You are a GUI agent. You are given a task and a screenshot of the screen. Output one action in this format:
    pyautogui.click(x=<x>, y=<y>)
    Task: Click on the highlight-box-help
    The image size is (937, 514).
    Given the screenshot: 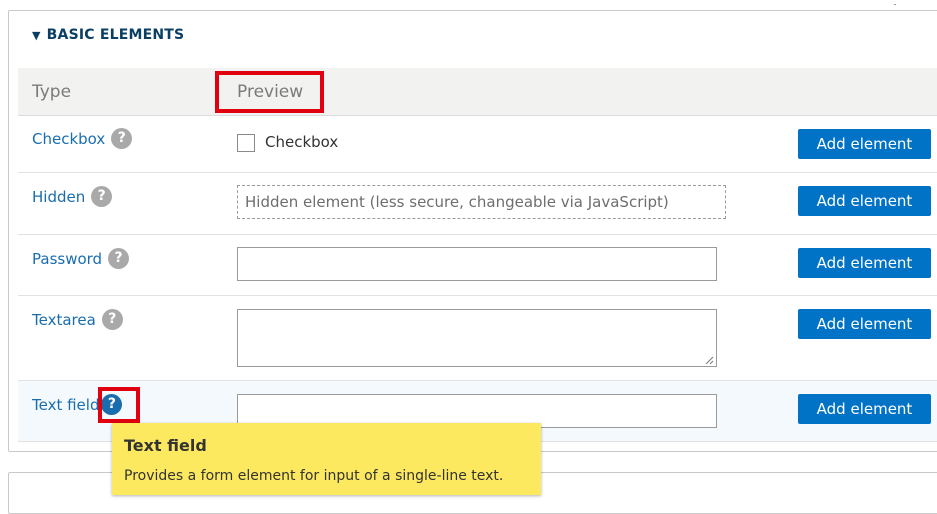 What is the action you would take?
    pyautogui.click(x=119, y=405)
    